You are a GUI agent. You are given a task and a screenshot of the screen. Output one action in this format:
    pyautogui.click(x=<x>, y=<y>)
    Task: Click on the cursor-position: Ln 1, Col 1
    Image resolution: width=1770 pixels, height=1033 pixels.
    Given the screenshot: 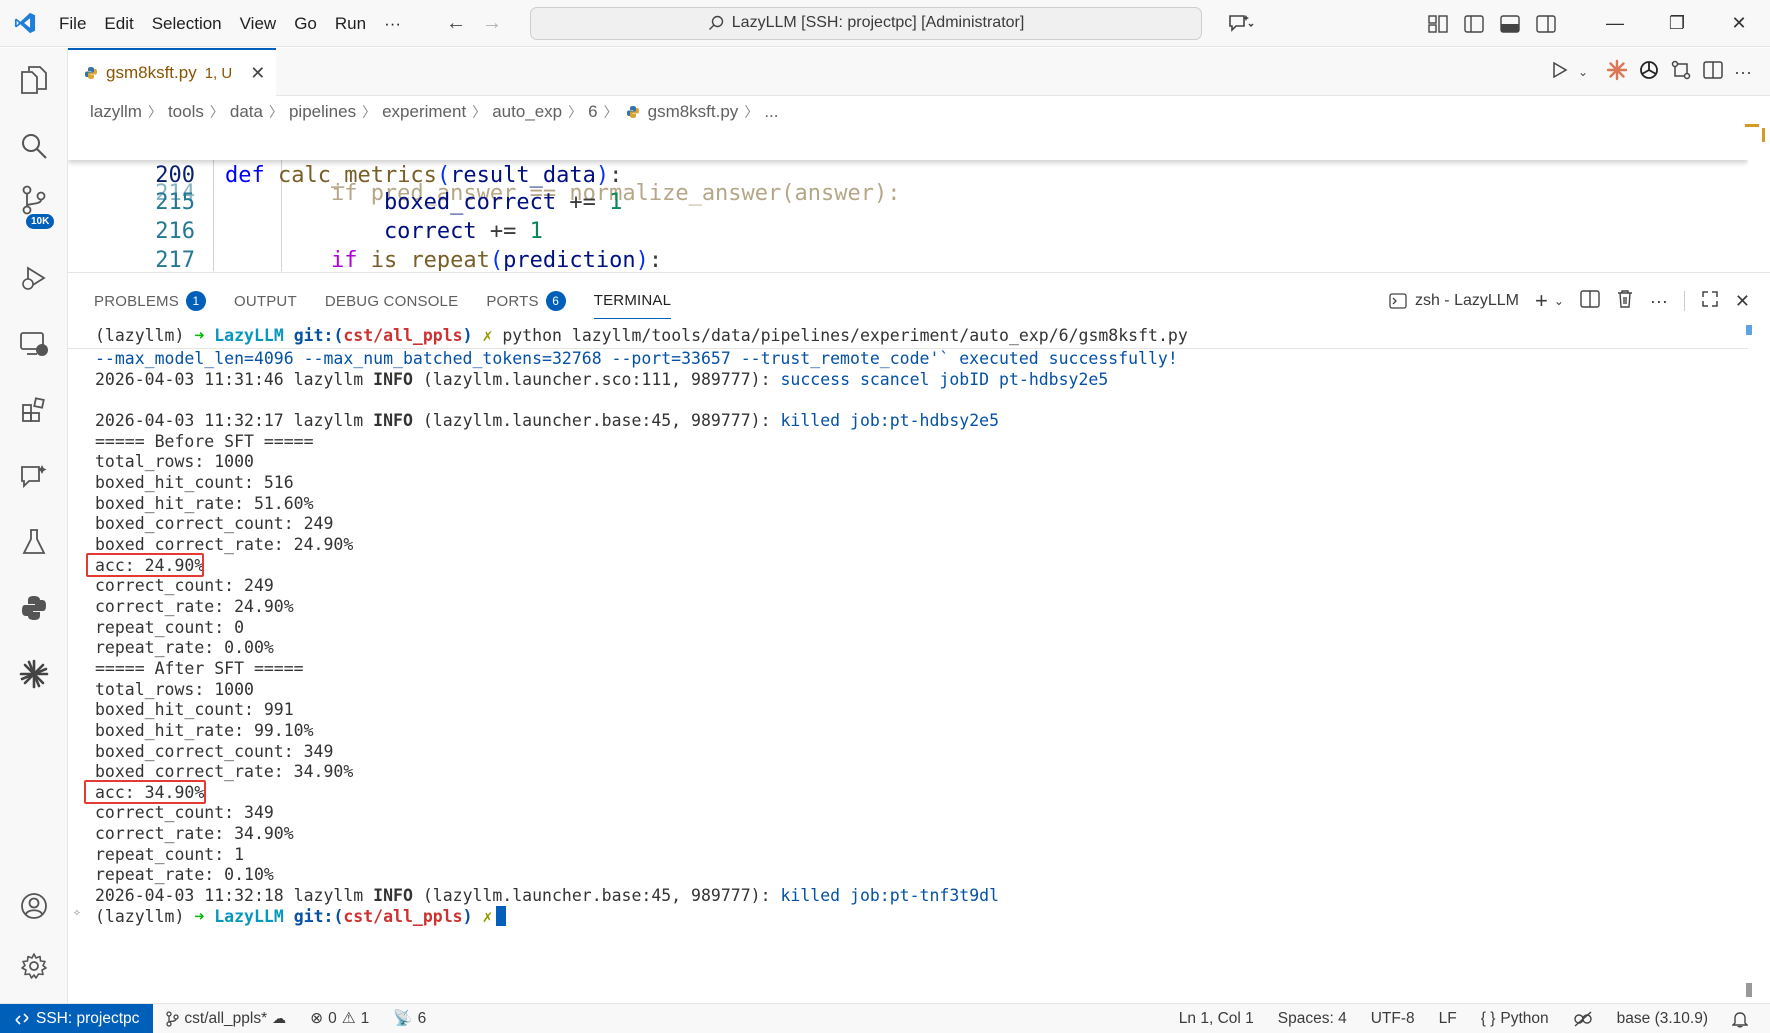 What is the action you would take?
    pyautogui.click(x=1216, y=1018)
    